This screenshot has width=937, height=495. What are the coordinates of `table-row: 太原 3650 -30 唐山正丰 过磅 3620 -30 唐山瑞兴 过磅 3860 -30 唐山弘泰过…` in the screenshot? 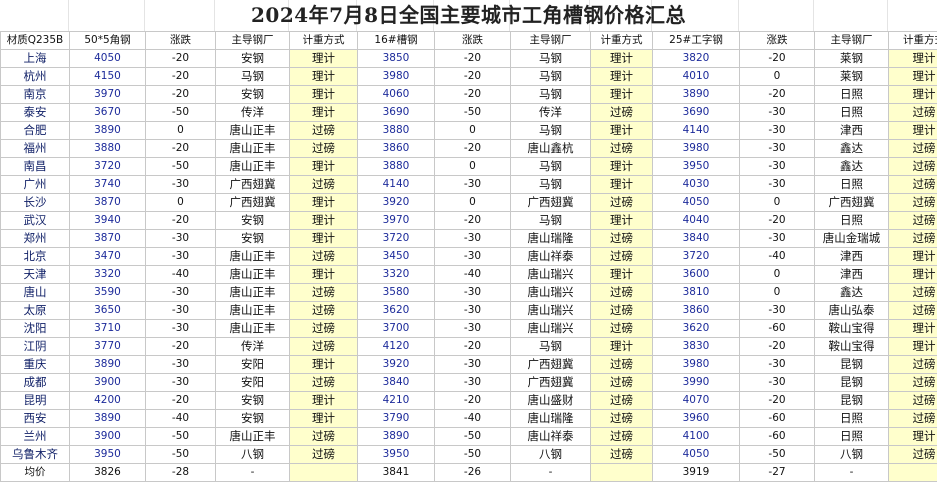 It's located at (468, 311).